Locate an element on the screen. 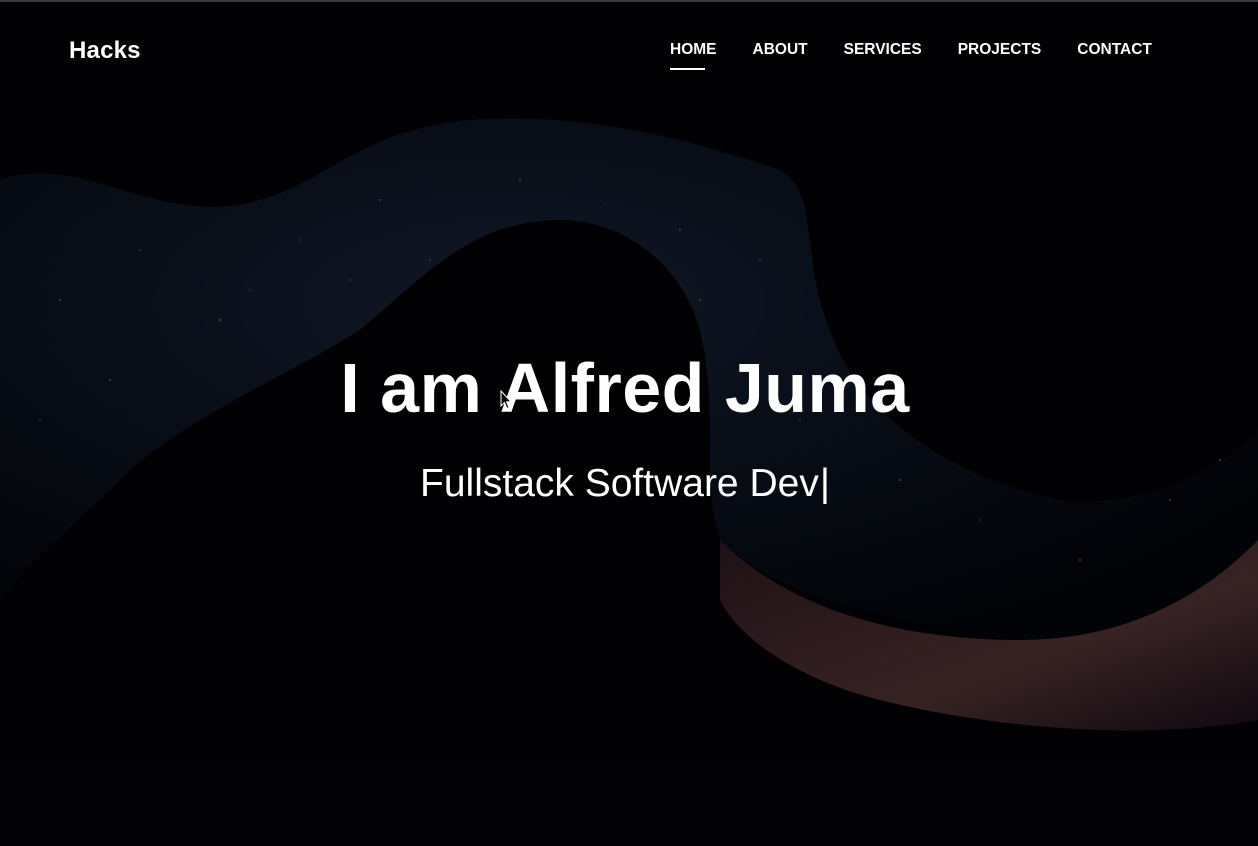  nav-links: HOME ABOUT SERVICES PROJECTS CONTACT is located at coordinates (911, 55).